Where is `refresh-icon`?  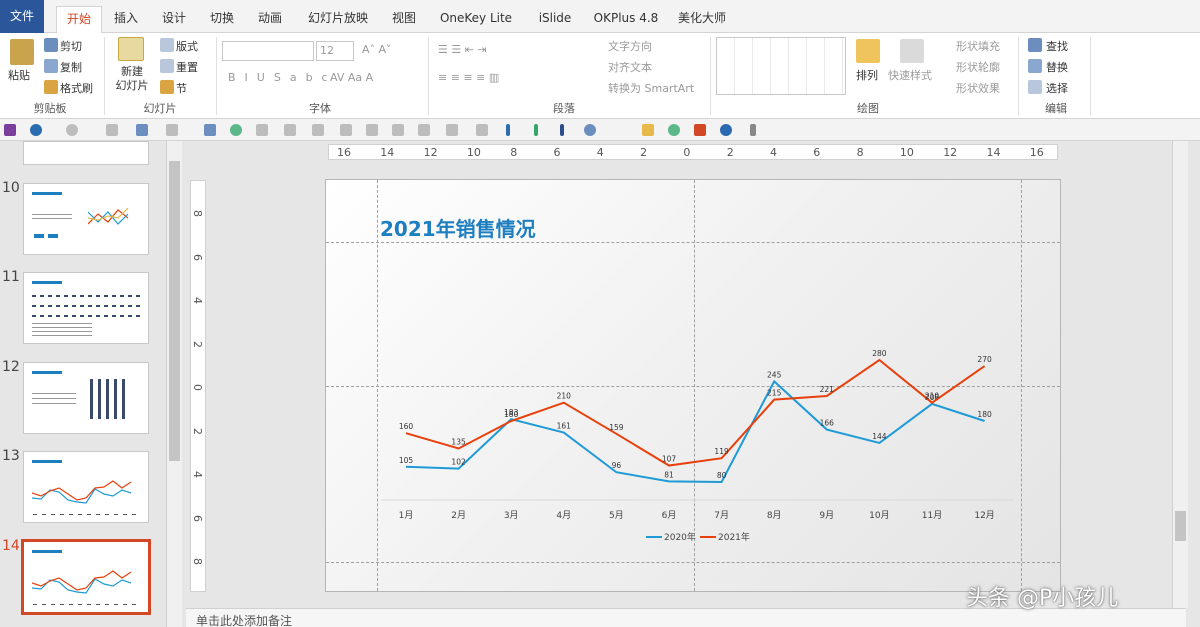
refresh-icon is located at coordinates (726, 130).